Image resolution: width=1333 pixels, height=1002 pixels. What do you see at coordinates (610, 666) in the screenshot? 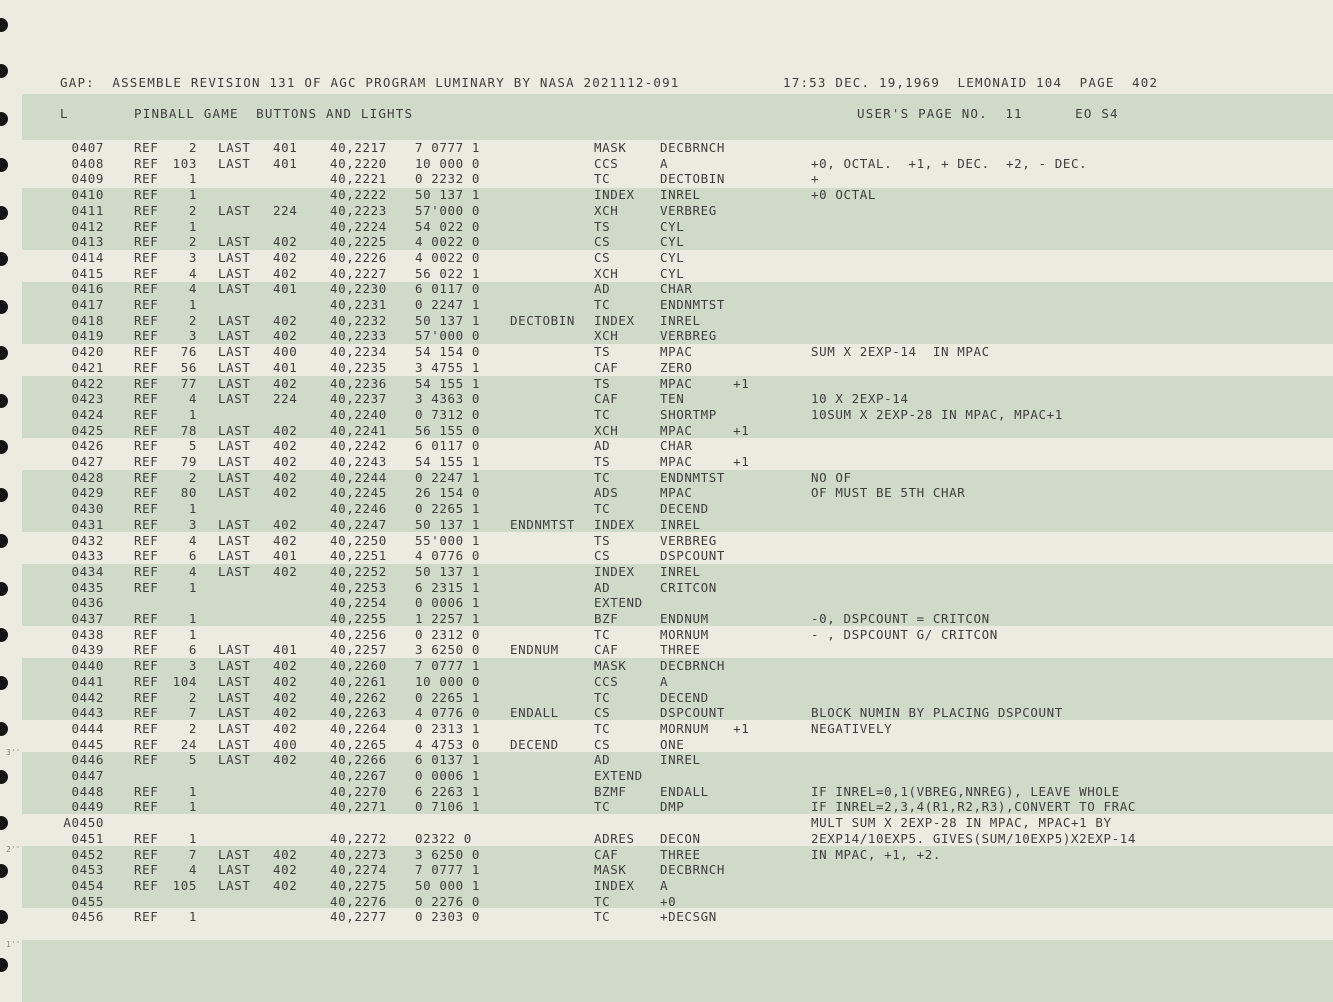
I see `row-opcode: MASK` at bounding box center [610, 666].